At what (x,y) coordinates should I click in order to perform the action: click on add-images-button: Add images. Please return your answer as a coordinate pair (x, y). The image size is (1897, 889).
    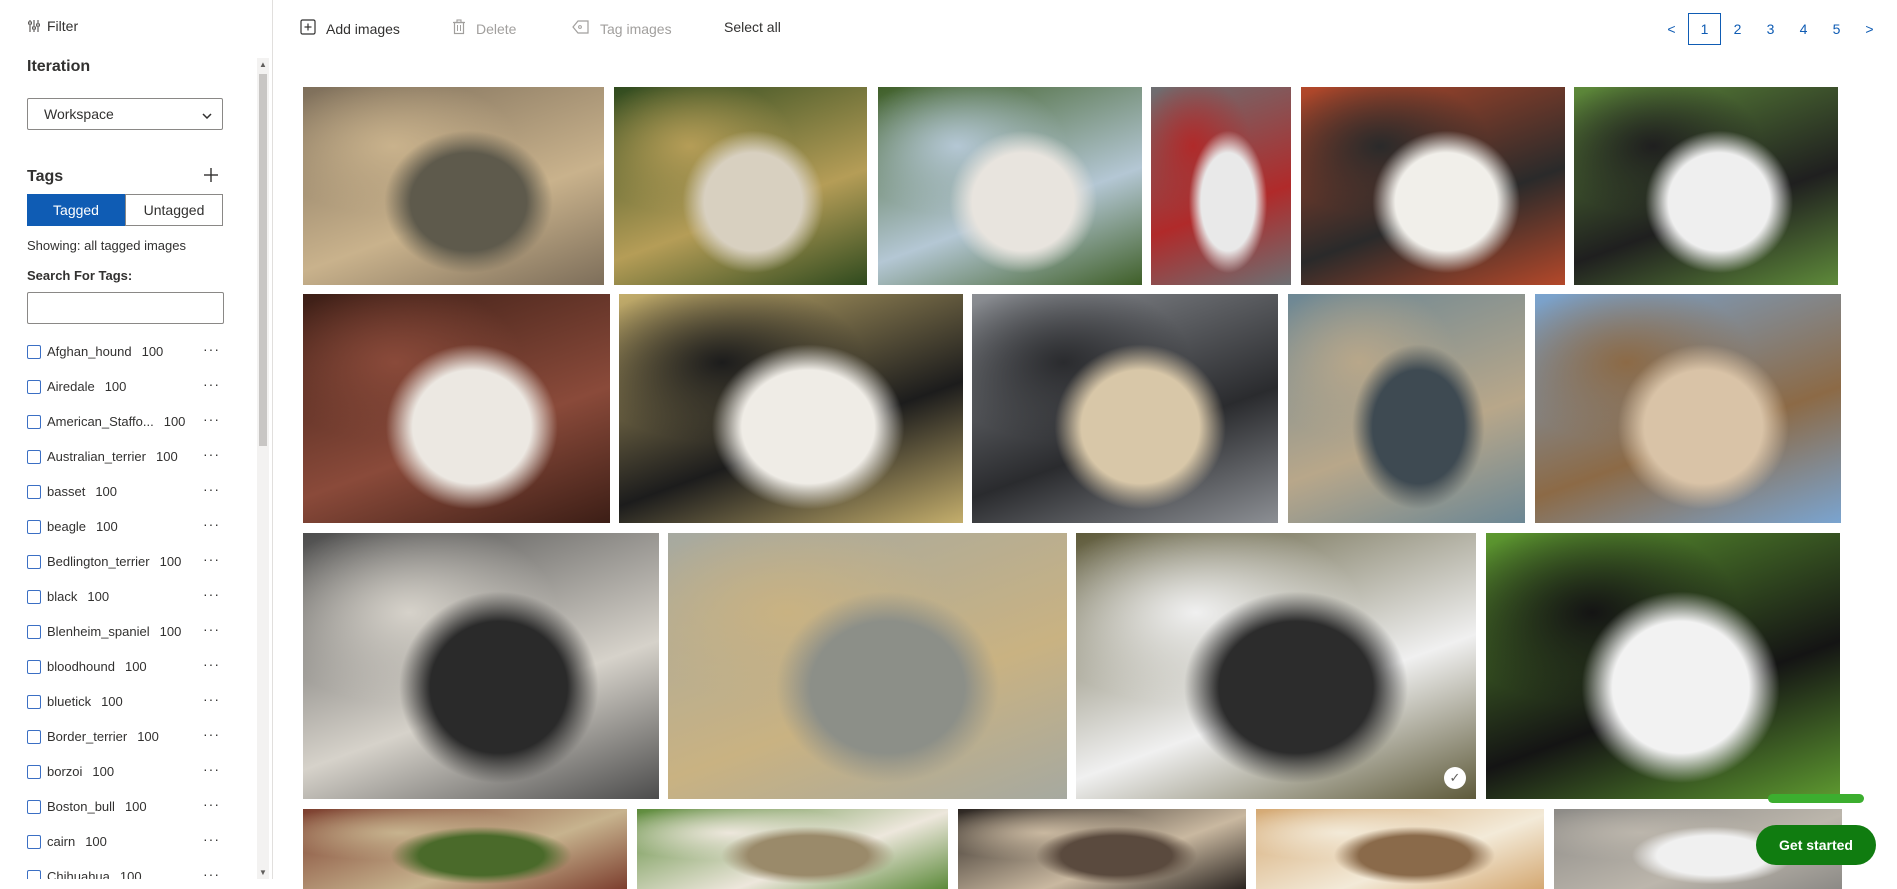
    Looking at the image, I should click on (350, 28).